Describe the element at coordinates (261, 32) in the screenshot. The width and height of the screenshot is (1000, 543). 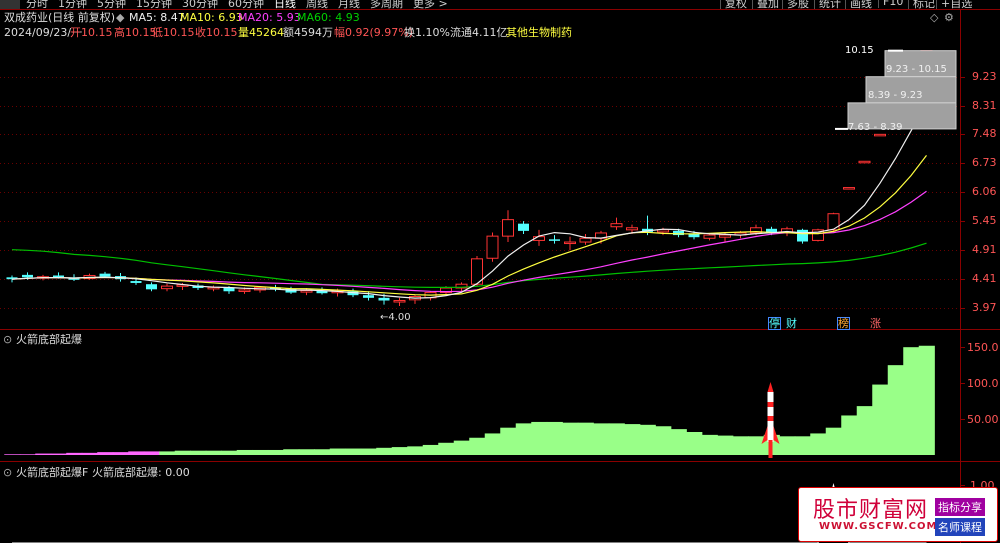
I see `bar-volume: 量45264` at that location.